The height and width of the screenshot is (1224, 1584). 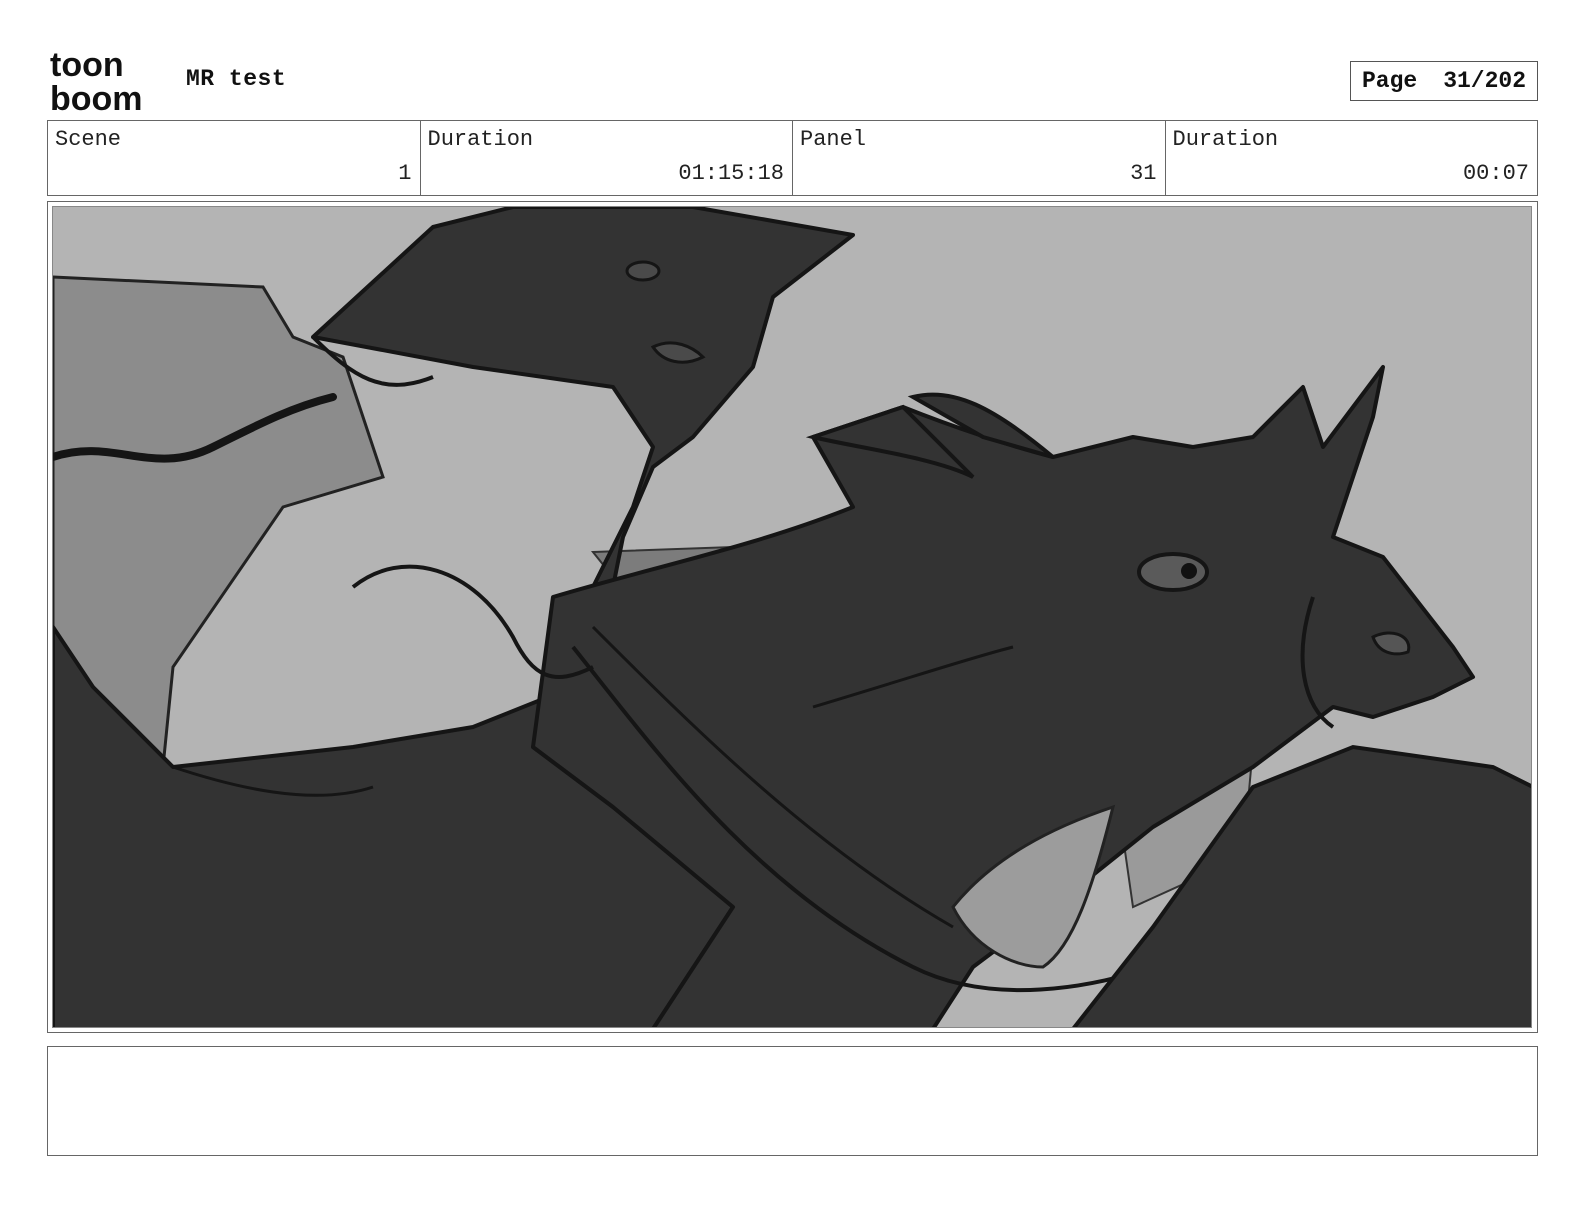 I want to click on panel-notes-box, so click(x=792, y=1101).